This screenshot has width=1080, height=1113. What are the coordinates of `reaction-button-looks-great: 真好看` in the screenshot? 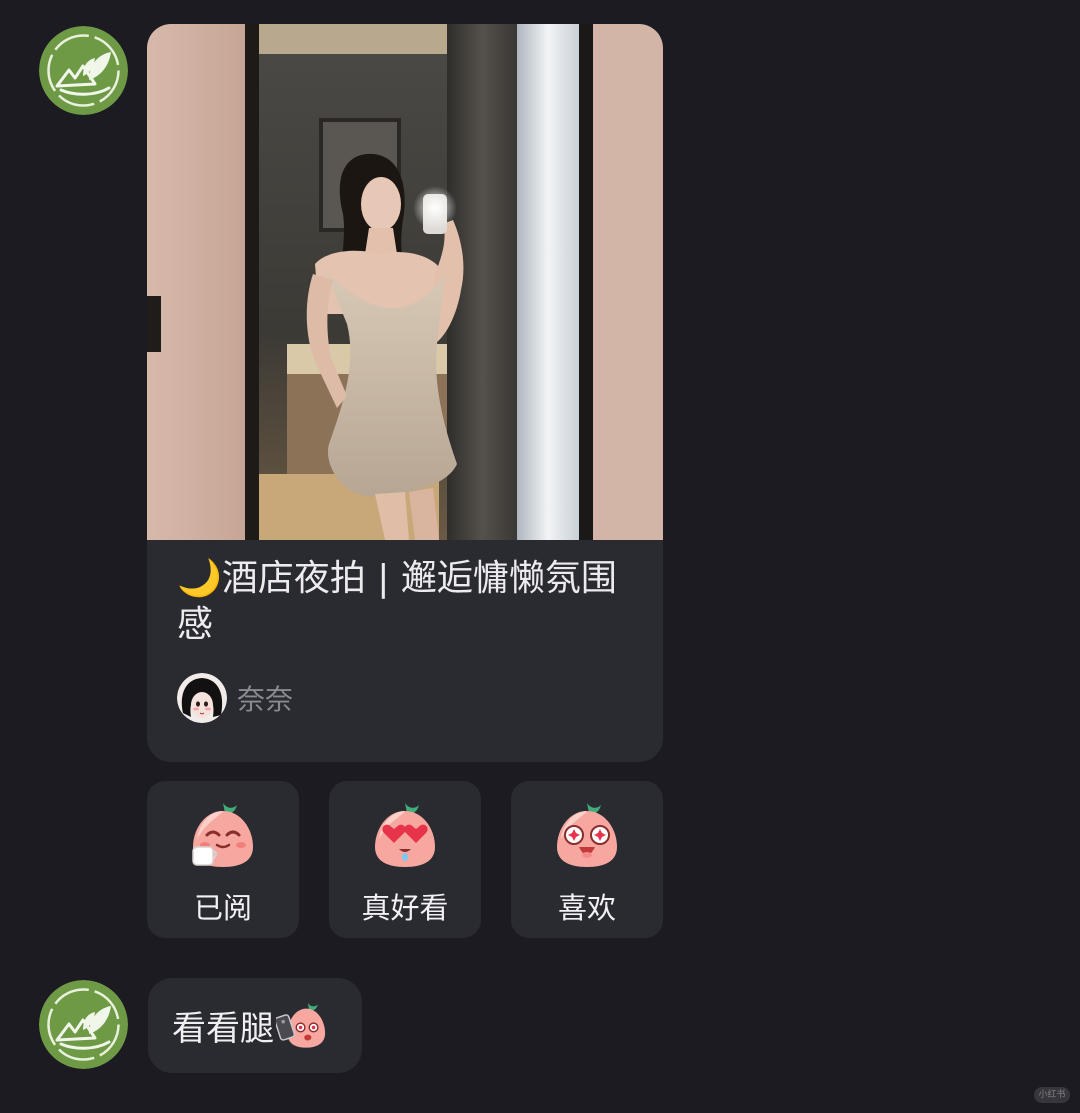 It's located at (405, 859).